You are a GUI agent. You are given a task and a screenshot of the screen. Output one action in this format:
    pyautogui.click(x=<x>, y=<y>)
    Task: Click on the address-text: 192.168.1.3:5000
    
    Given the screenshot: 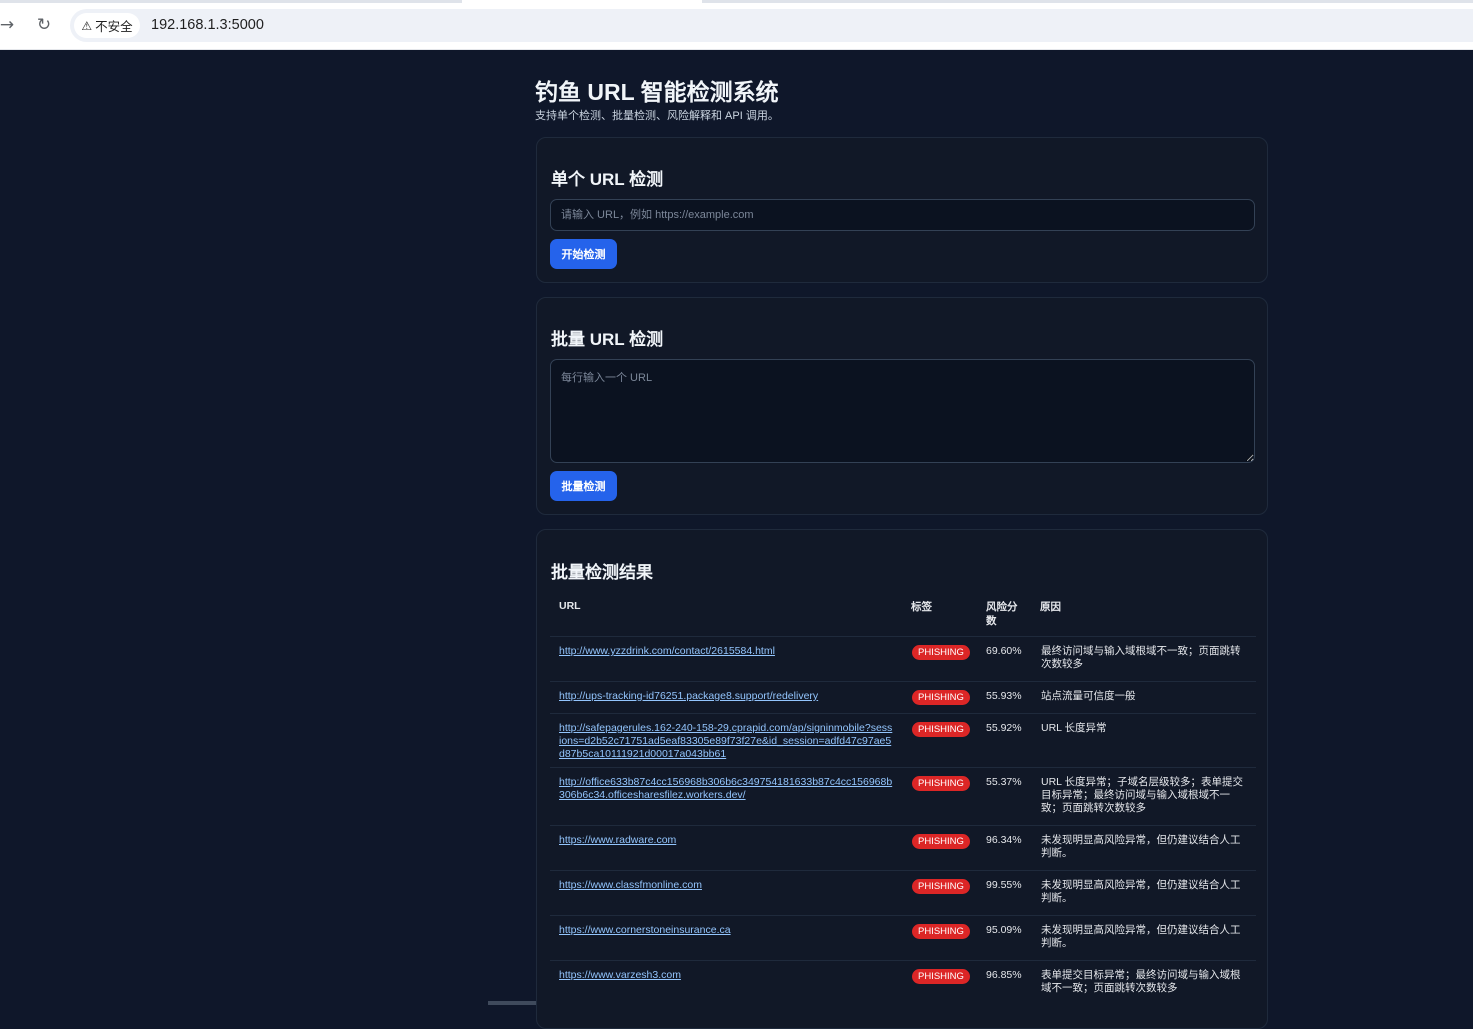 What is the action you would take?
    pyautogui.click(x=207, y=25)
    